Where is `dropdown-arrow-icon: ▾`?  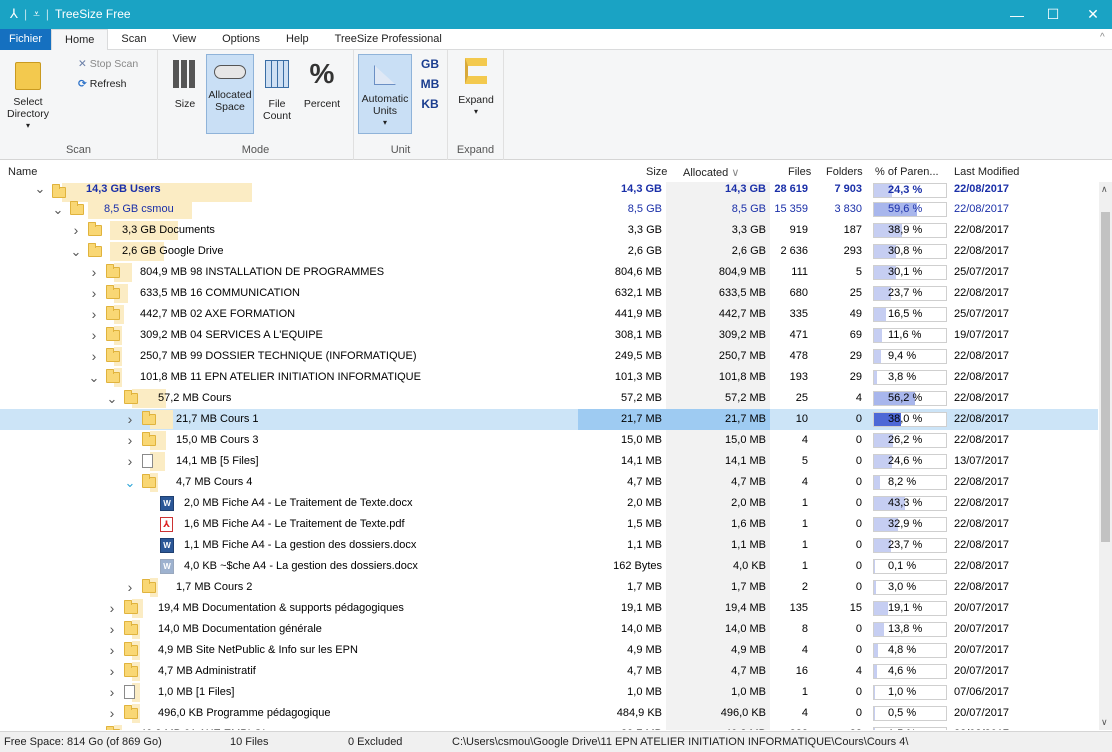 dropdown-arrow-icon: ▾ is located at coordinates (475, 111).